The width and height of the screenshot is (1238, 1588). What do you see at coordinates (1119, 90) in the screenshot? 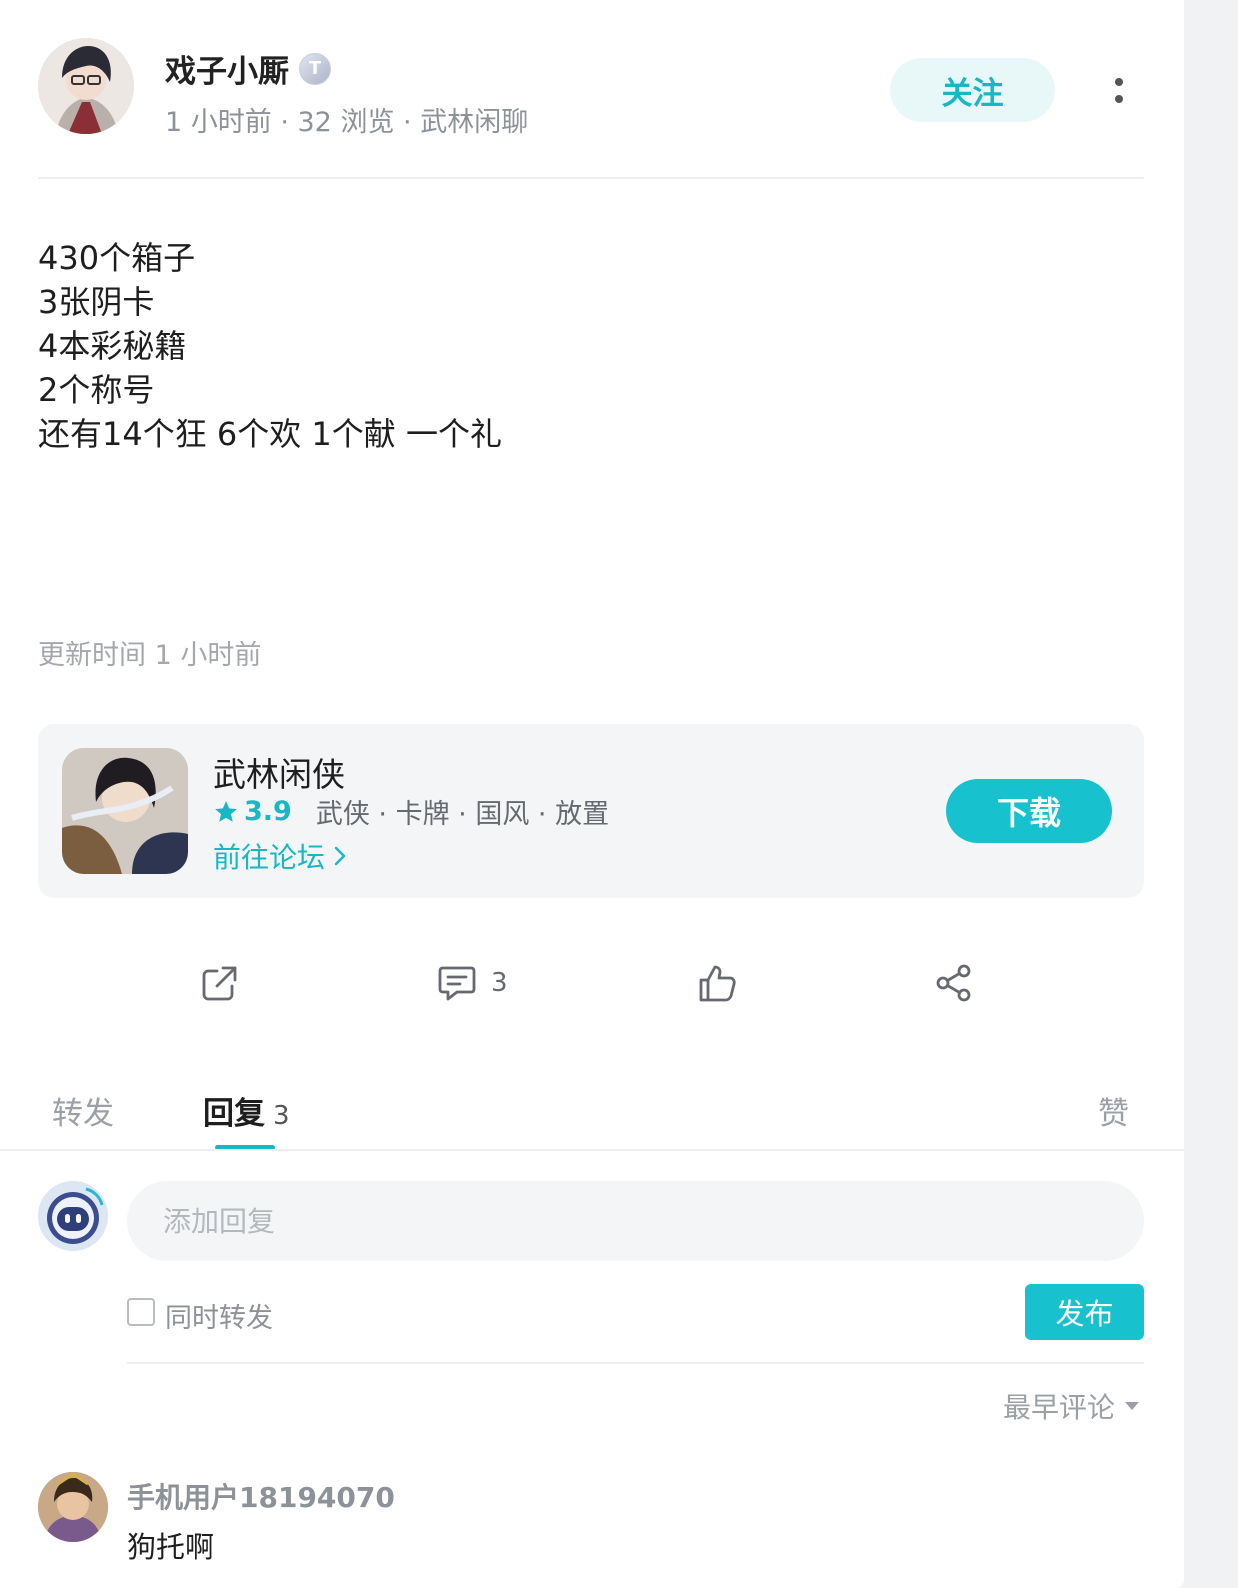
I see `more-options-icon` at bounding box center [1119, 90].